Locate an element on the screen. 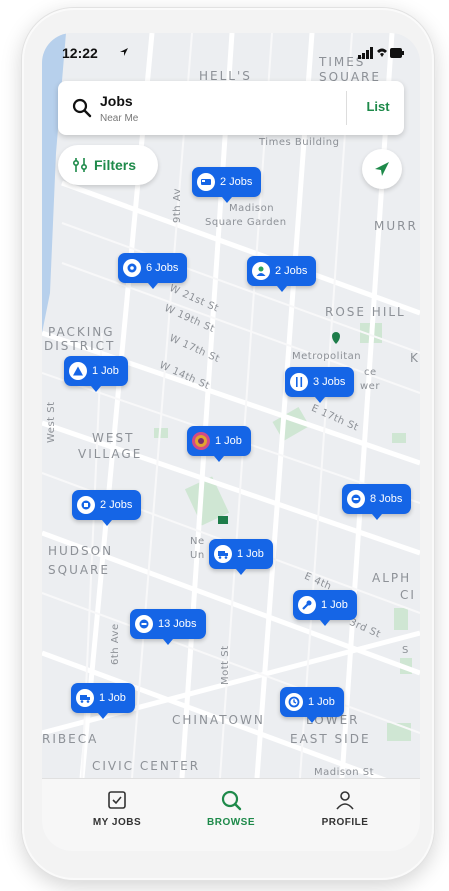 Image resolution: width=449 pixels, height=891 pixels. map-label-metropolitan-1: Metropolitan is located at coordinates (327, 356).